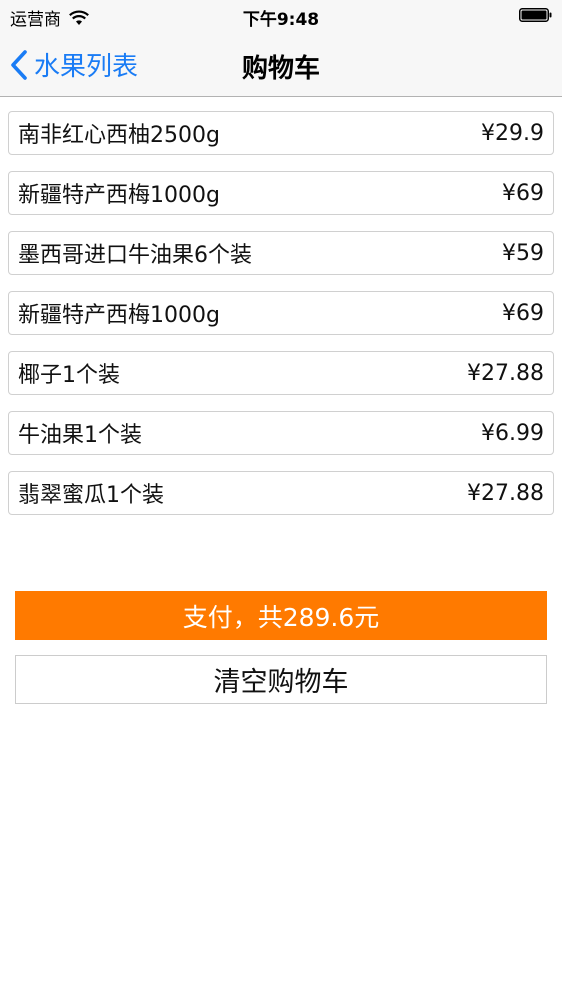  I want to click on item-price: ¥29.9, so click(512, 133).